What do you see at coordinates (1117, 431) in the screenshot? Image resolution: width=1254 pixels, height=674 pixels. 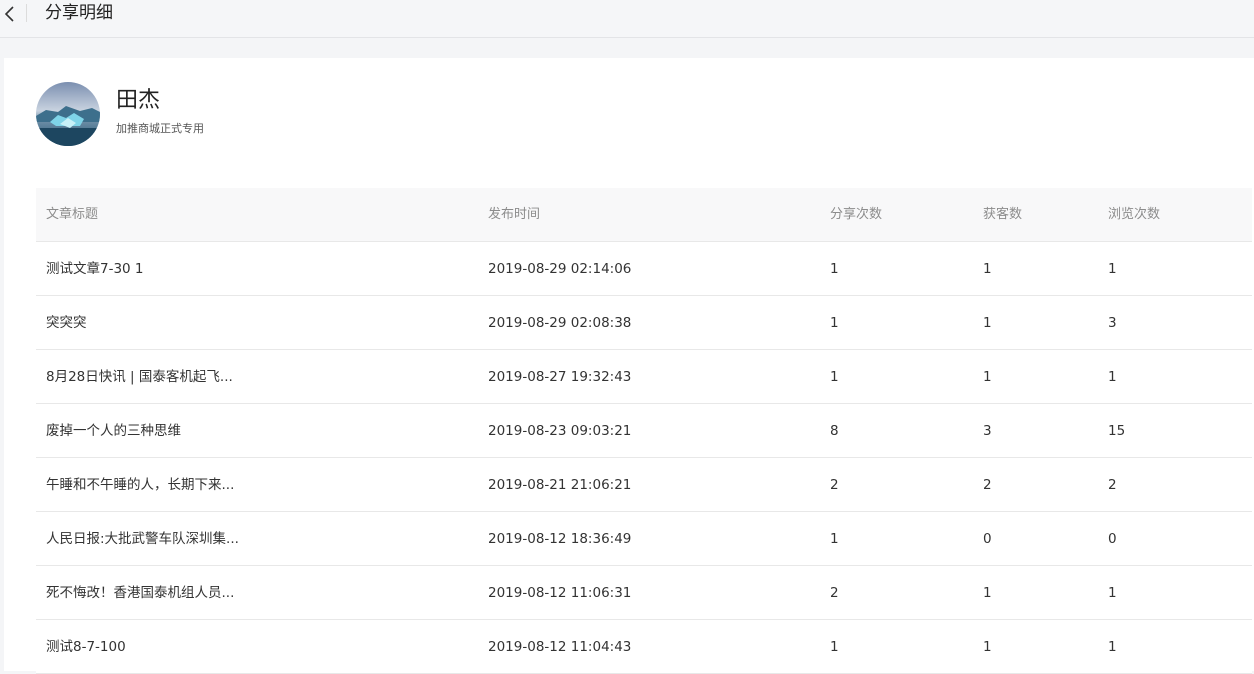 I see `view-count: 15` at bounding box center [1117, 431].